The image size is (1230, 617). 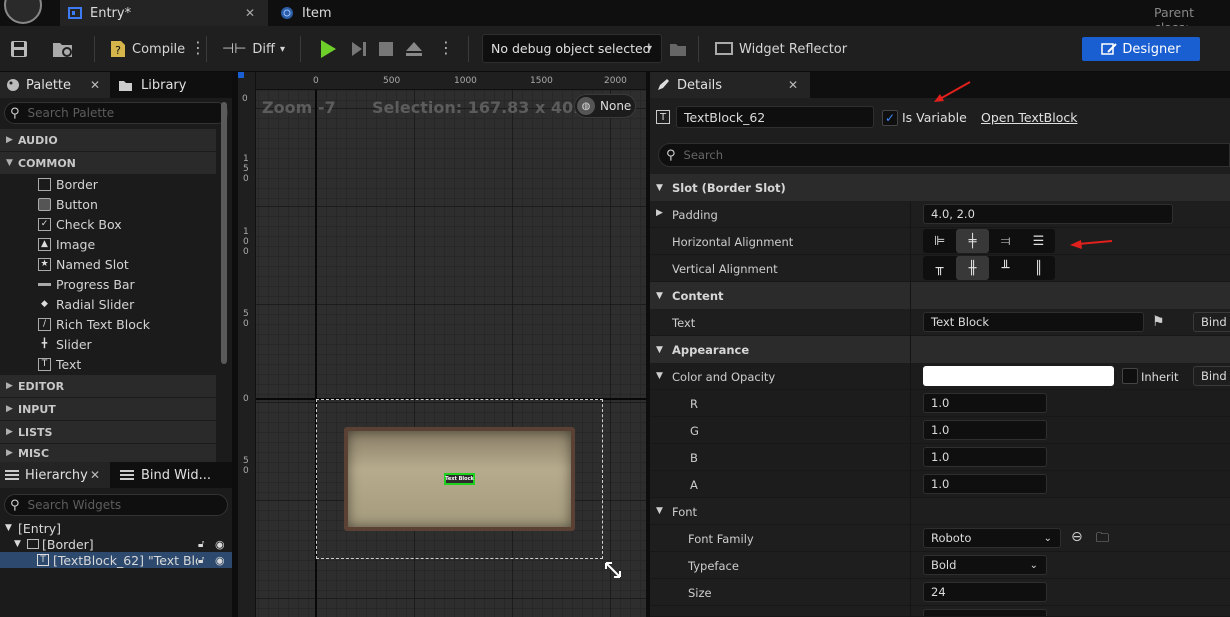 I want to click on palette-item-named-slot: ★ Named Slot, so click(x=83, y=264).